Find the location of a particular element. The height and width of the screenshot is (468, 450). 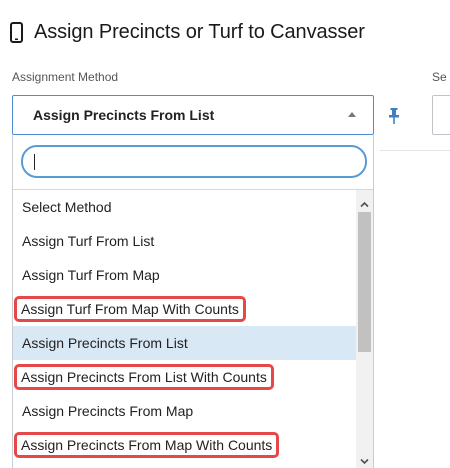

option-label: Assign Precincts From Map is located at coordinates (108, 411).